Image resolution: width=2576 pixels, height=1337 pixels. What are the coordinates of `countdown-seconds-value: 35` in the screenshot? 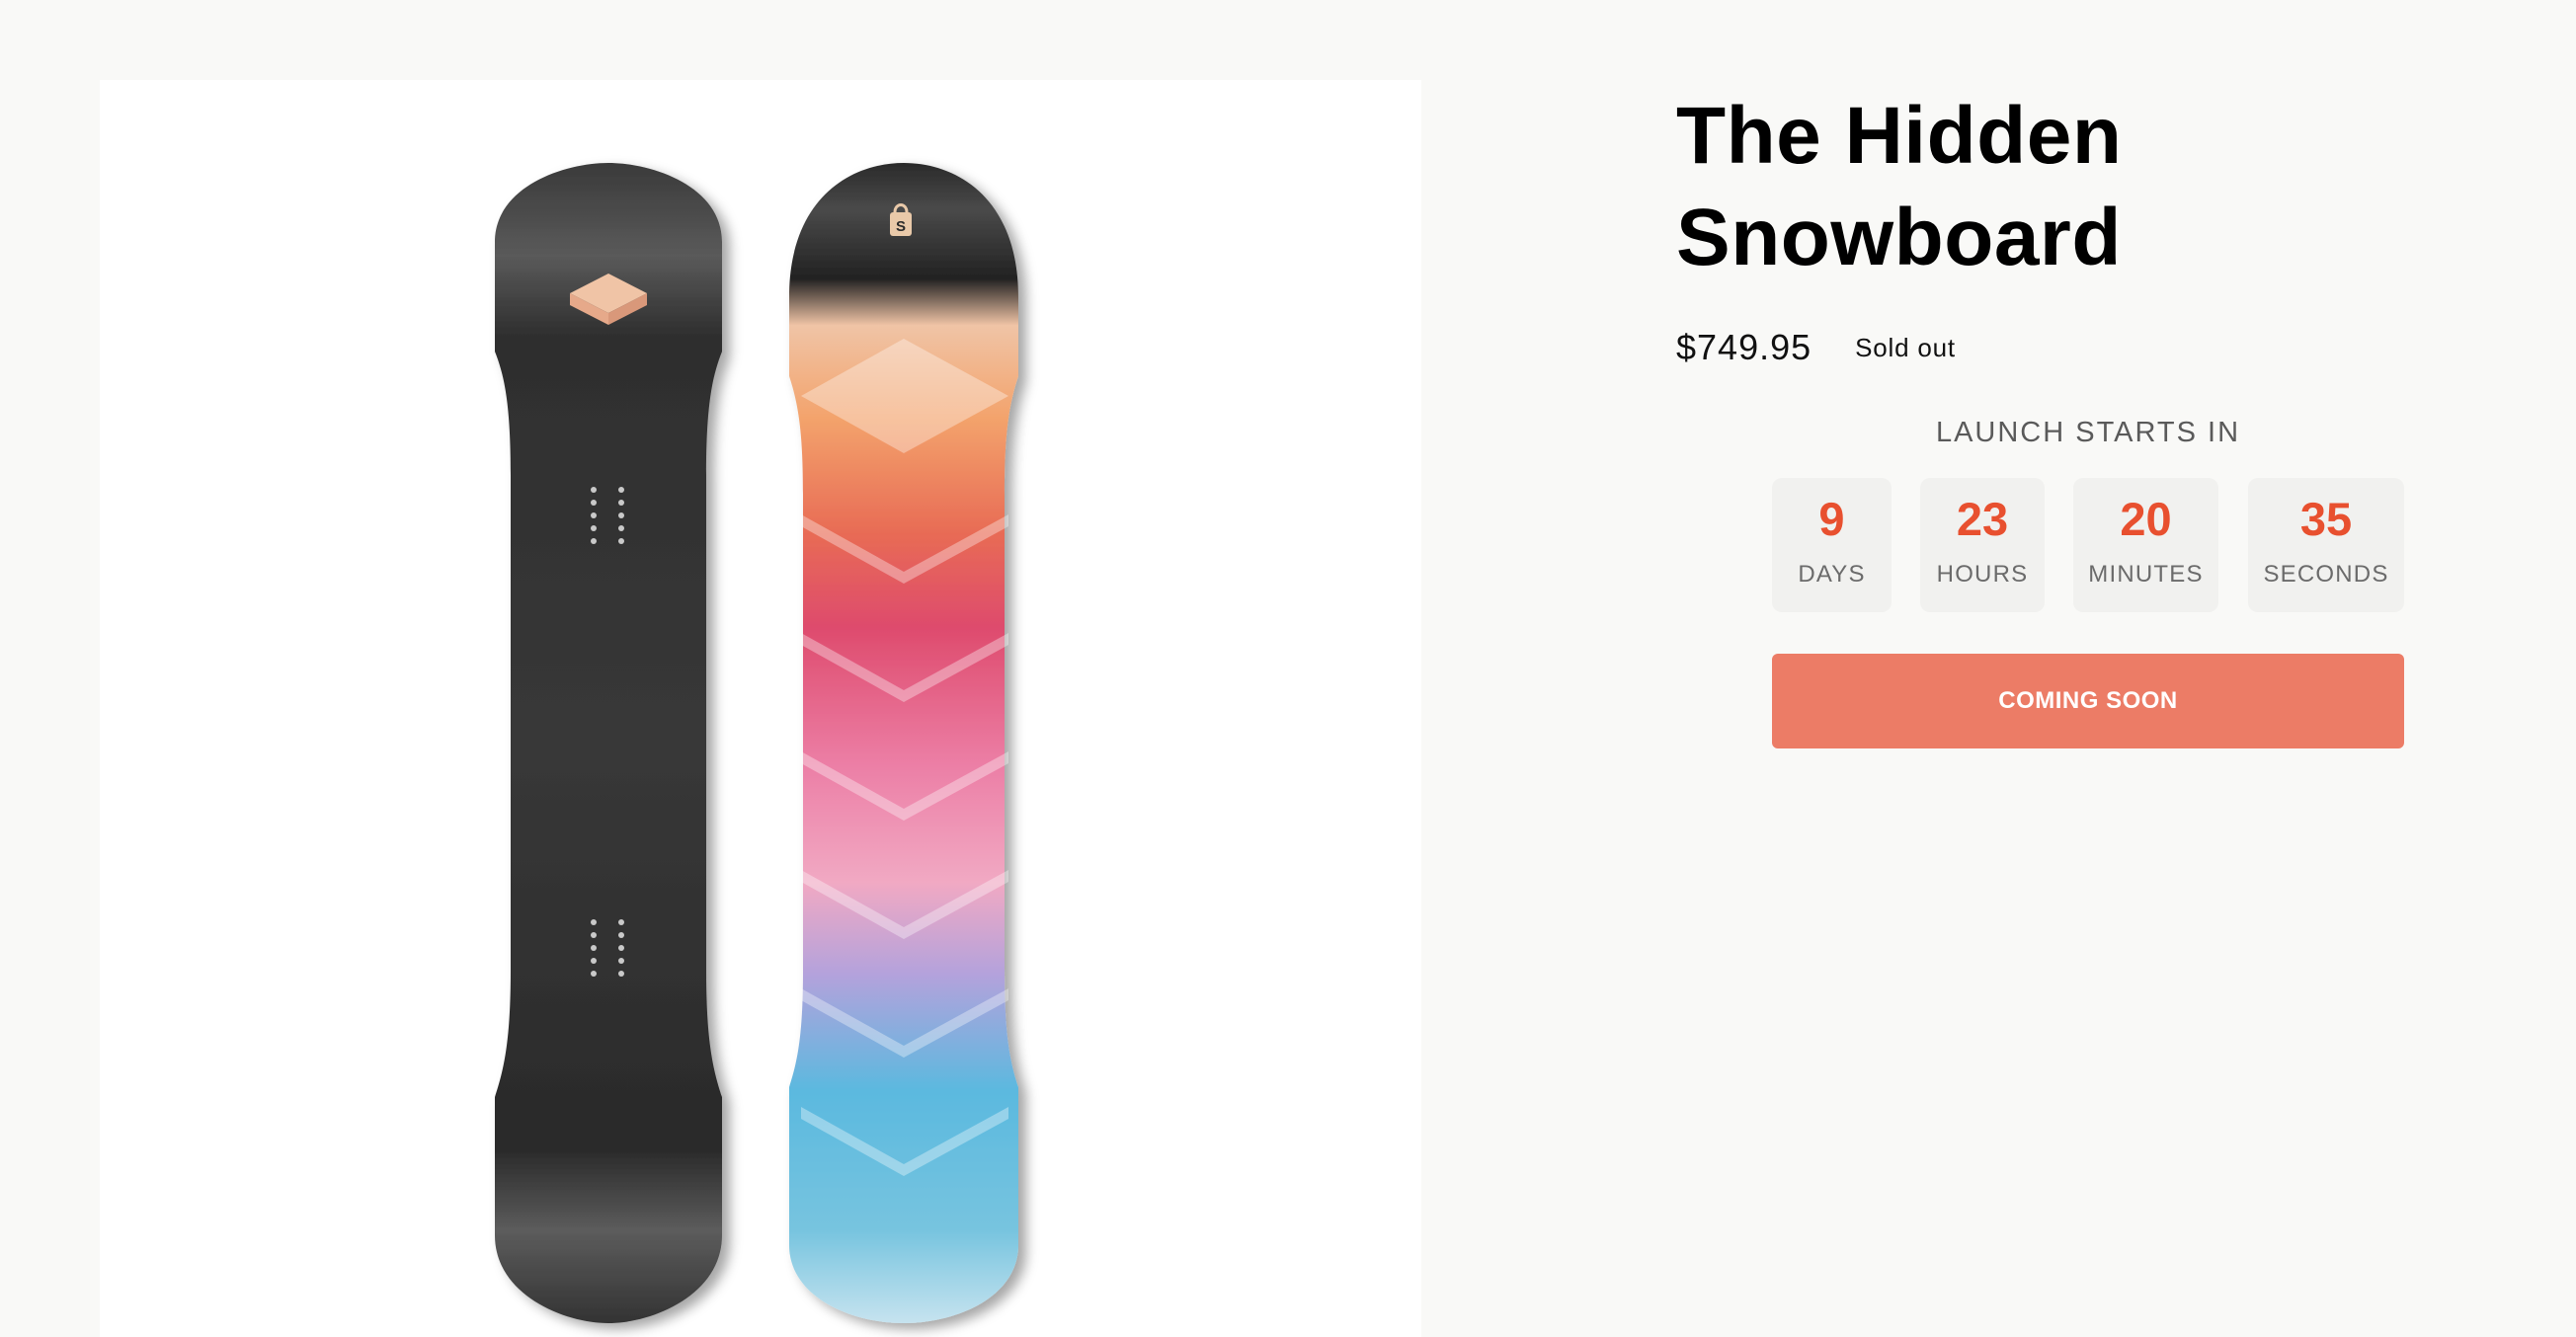 It's located at (2326, 519).